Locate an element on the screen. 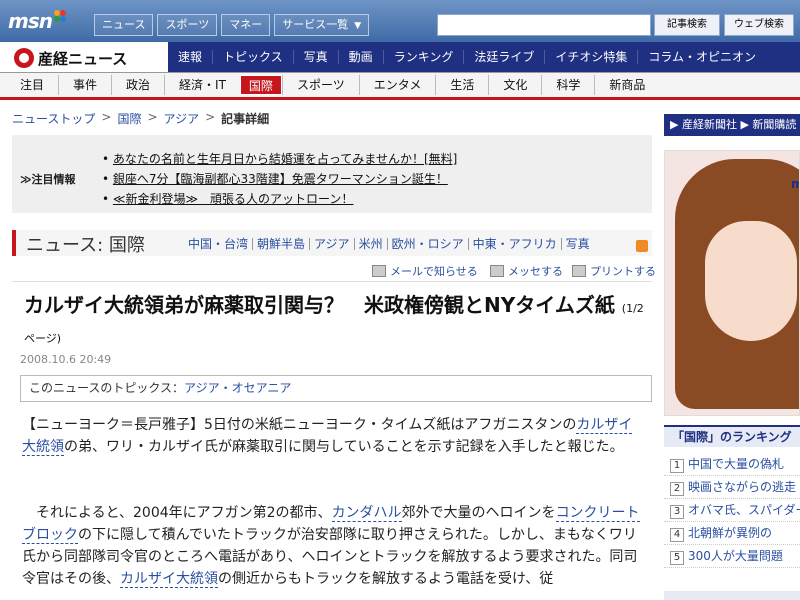 The image size is (800, 600). article-headline: カルザイ大統領弟が麻薬取引関与？ 米政権傍観とNYタイムズ紙 (1/2ページ) is located at coordinates (336, 322).